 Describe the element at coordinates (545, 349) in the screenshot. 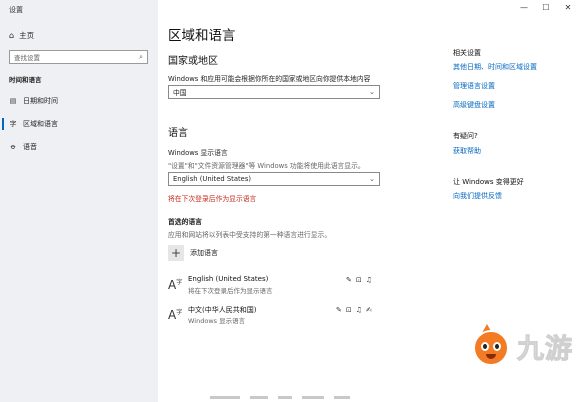

I see `watermark-text: 九游` at that location.